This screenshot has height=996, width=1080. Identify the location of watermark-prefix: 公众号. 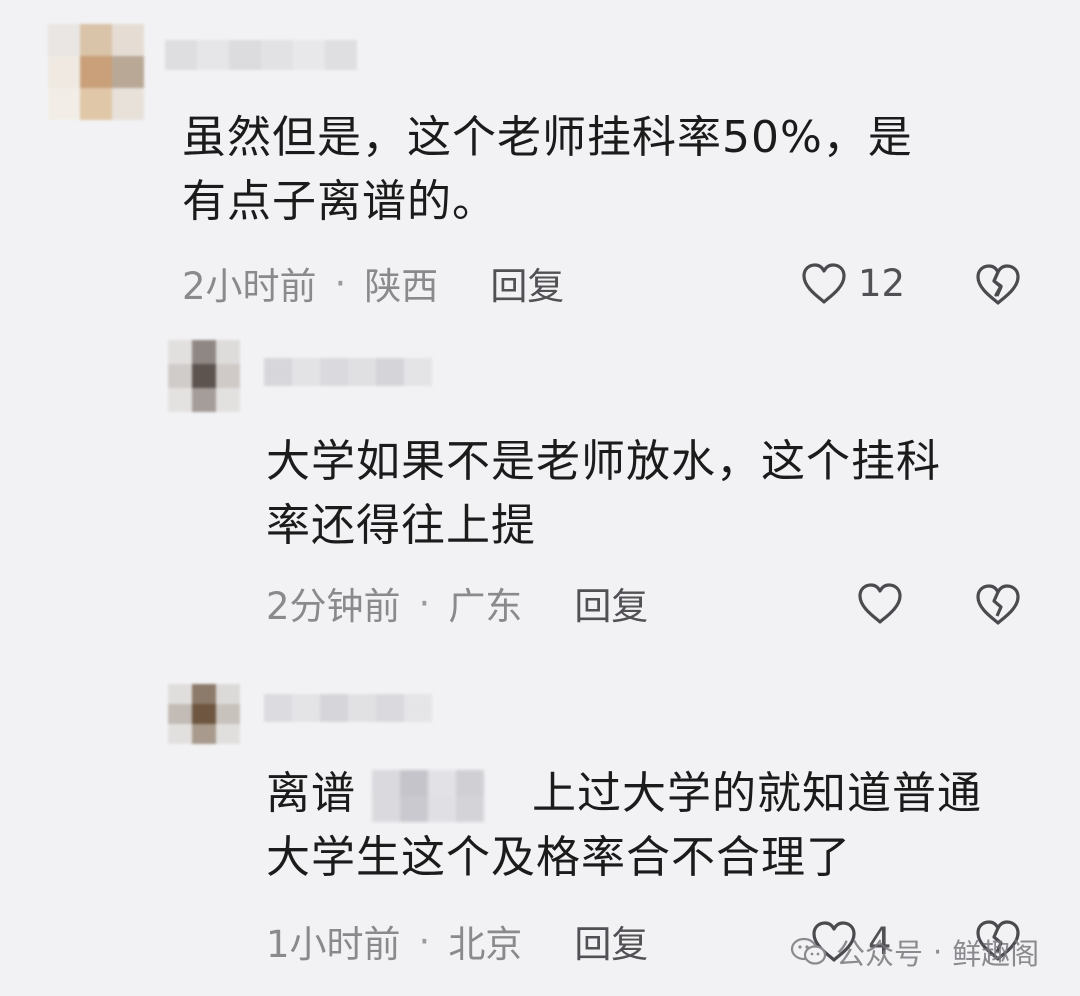
(880, 954).